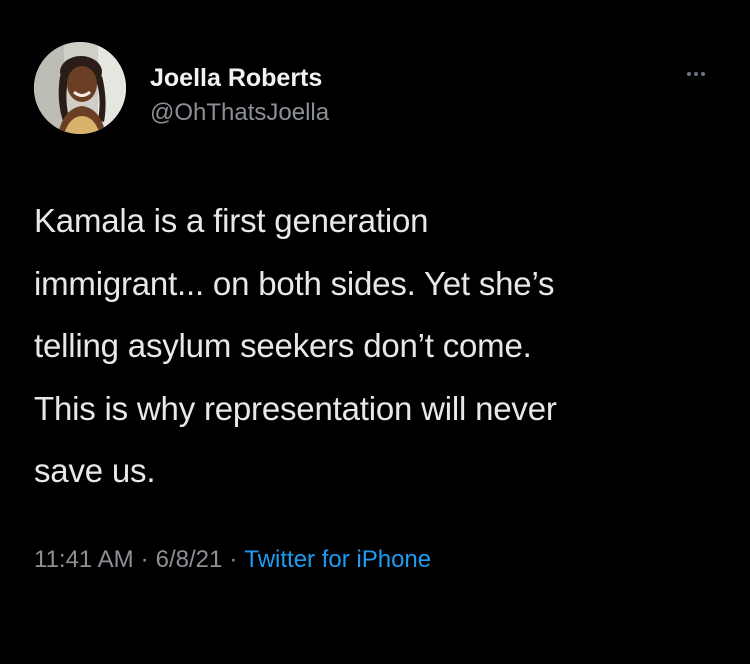 The image size is (750, 664). I want to click on more-horizontal-icon, so click(696, 74).